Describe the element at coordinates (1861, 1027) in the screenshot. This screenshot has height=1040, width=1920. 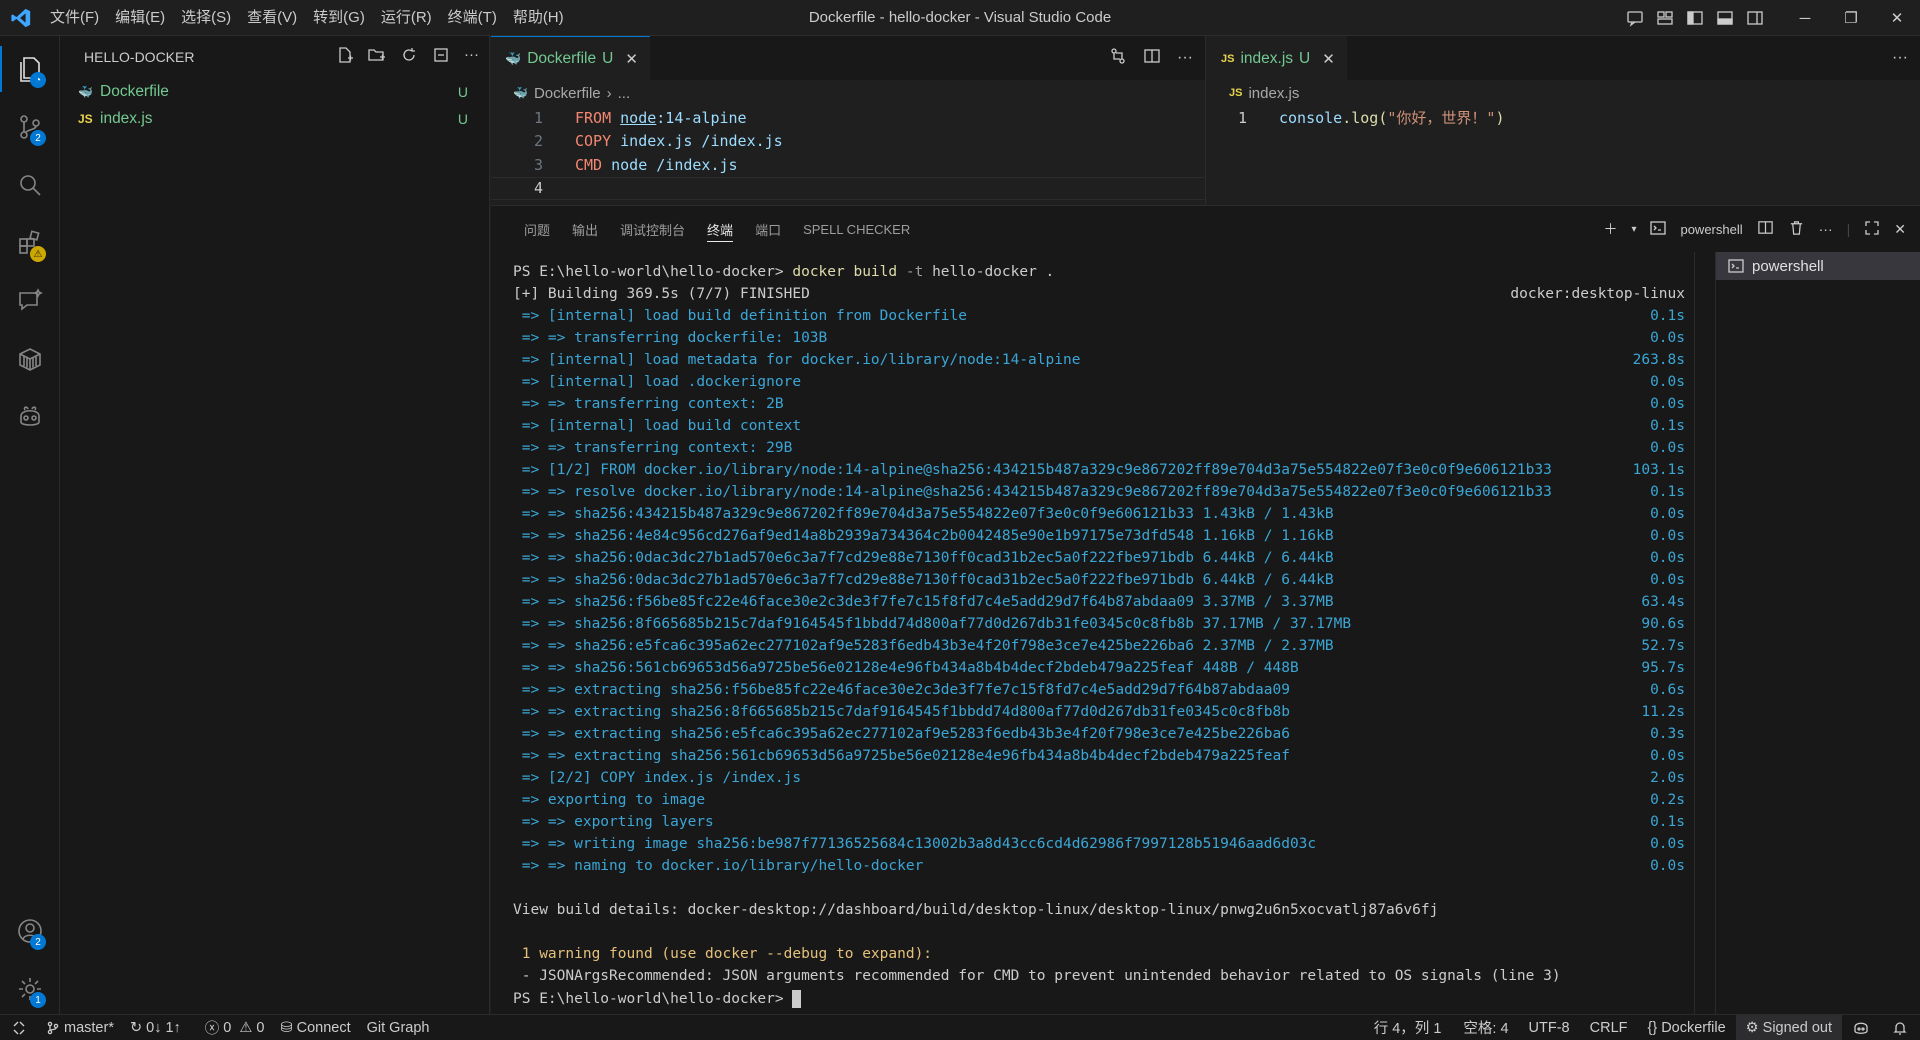
I see `copilot-status-icon` at that location.